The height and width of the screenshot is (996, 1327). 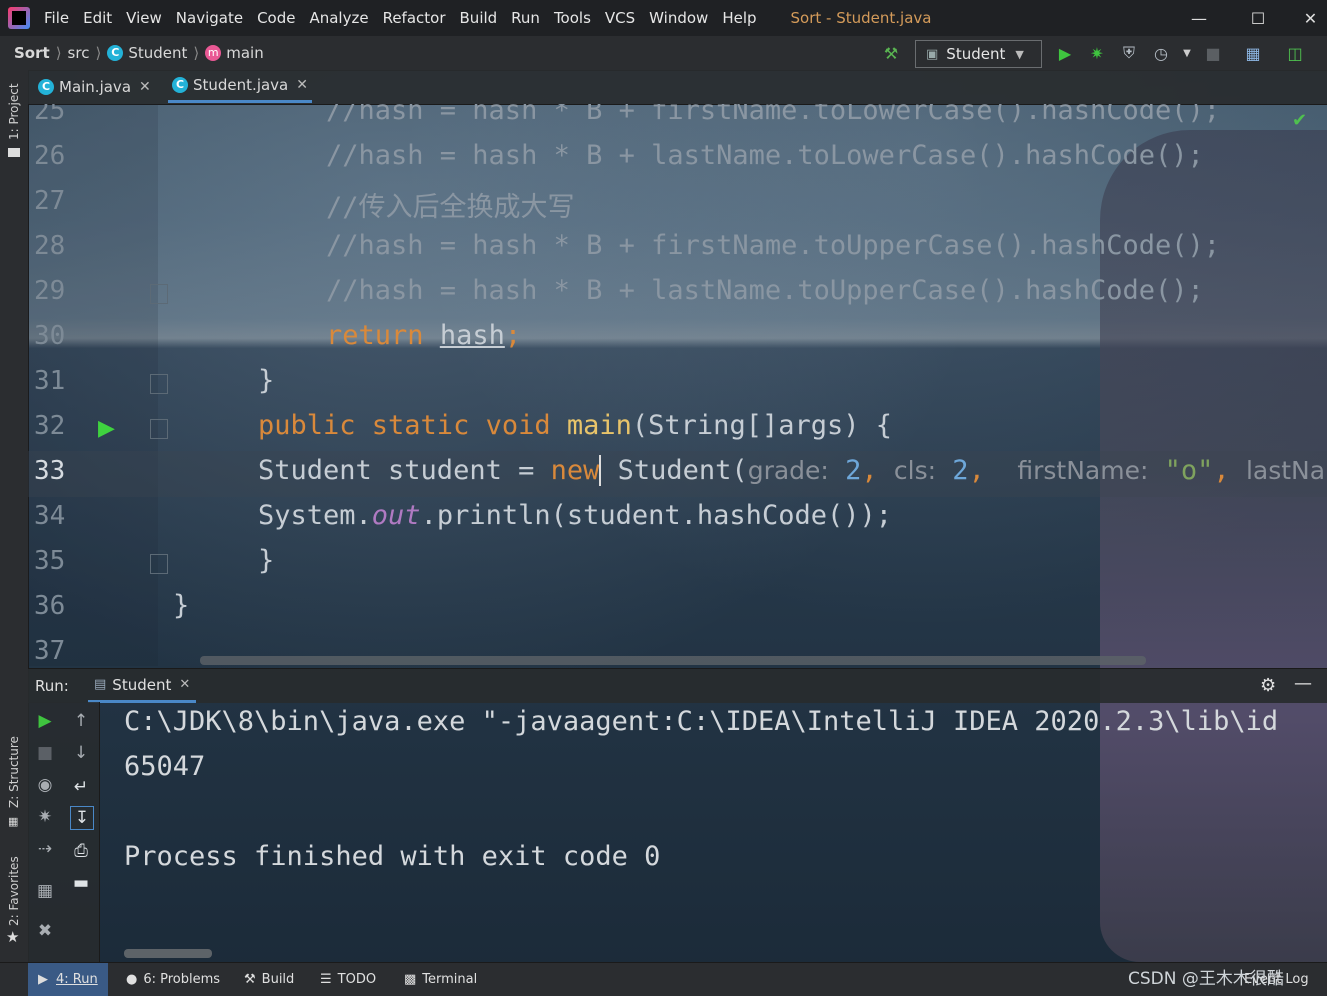 I want to click on terminal-icon: ▩, so click(x=410, y=979).